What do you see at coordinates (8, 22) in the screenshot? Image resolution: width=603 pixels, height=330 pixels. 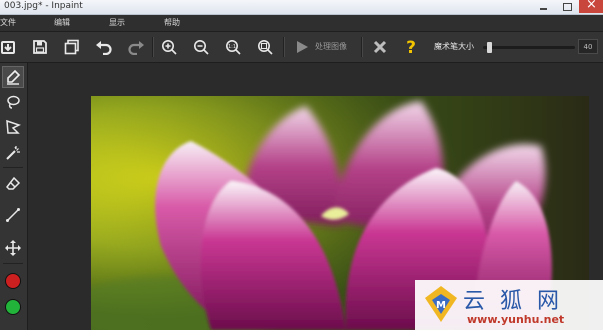 I see `menu-file: 文件` at bounding box center [8, 22].